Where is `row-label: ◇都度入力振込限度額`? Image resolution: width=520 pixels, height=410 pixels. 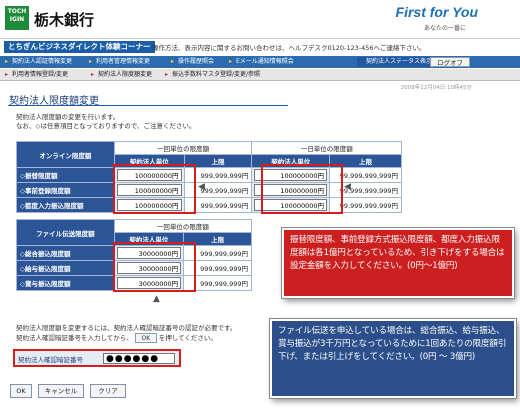 row-label: ◇都度入力振込限度額 is located at coordinates (65, 205).